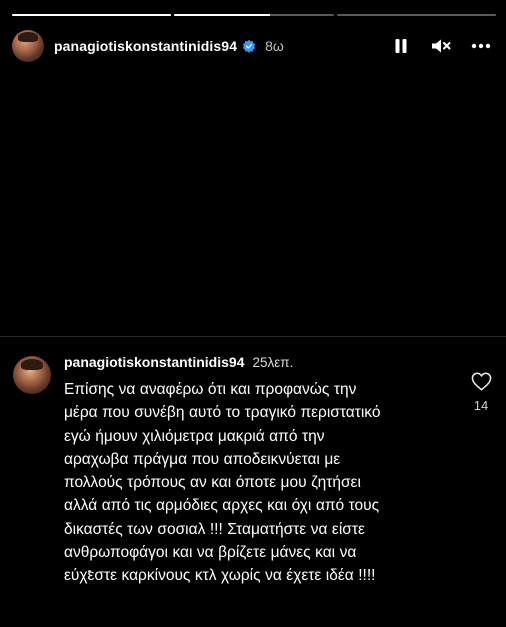 The image size is (506, 627). I want to click on more-options-button, so click(481, 46).